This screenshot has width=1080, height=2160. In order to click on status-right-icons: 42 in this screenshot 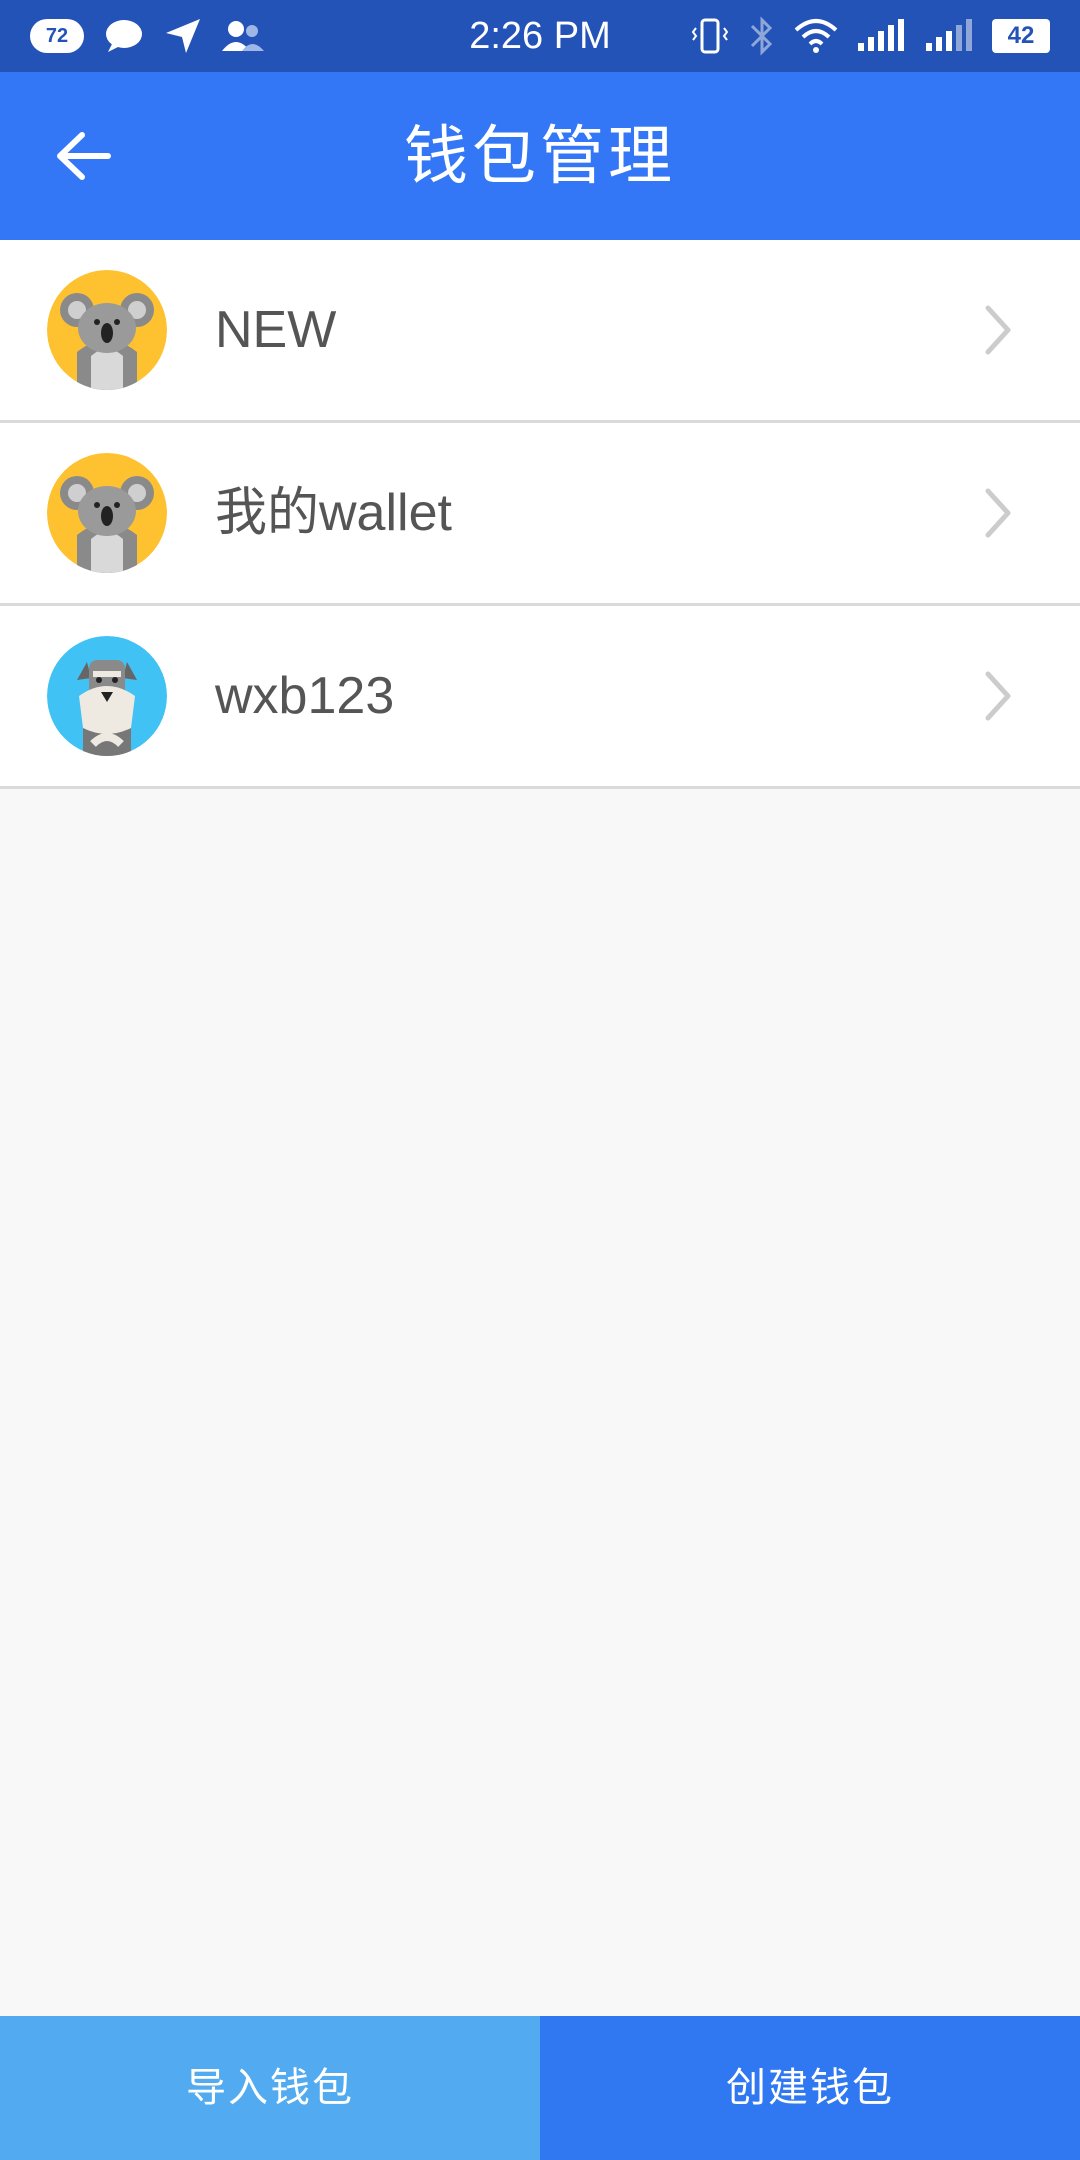, I will do `click(870, 36)`.